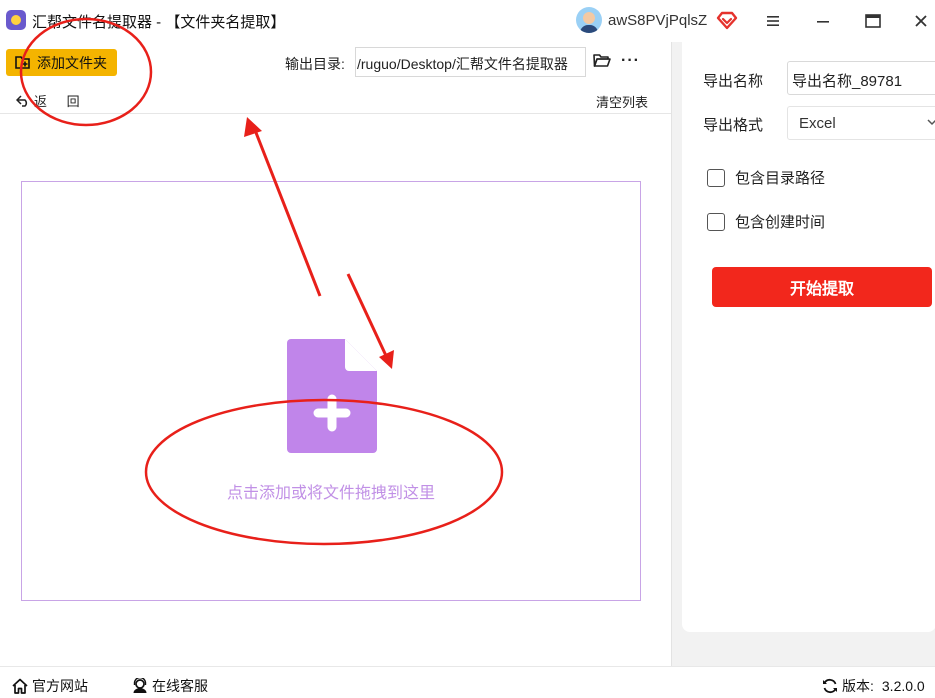 Image resolution: width=935 pixels, height=698 pixels. I want to click on menu-button, so click(773, 21).